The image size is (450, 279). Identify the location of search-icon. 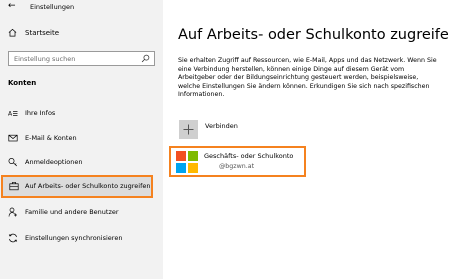
(145, 58).